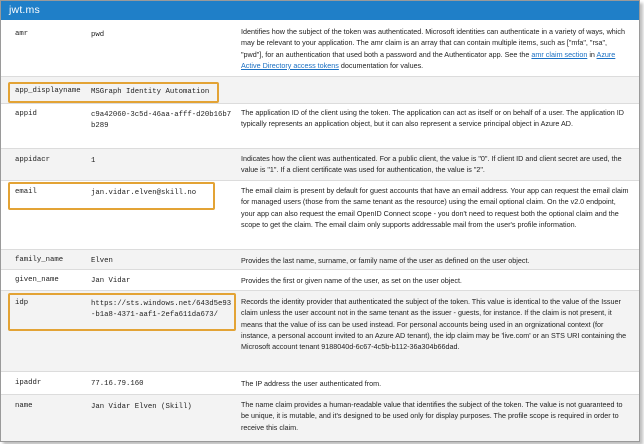 This screenshot has height=444, width=644. I want to click on claim-name: amr, so click(22, 34).